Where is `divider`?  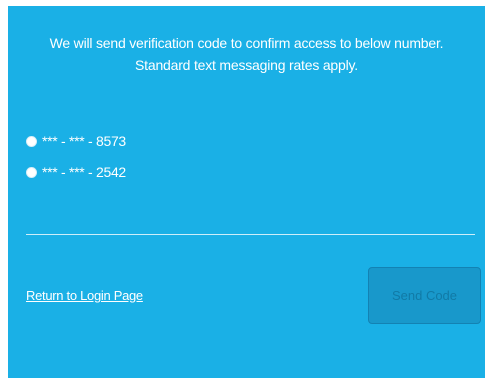
divider is located at coordinates (250, 234).